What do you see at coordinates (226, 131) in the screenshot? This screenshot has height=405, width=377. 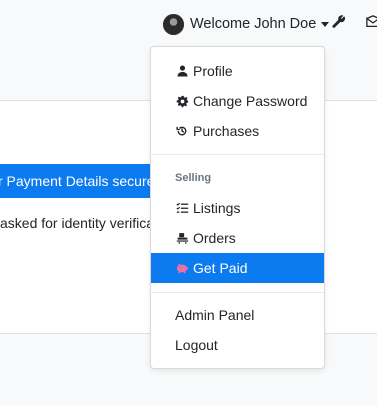 I see `menu-item-label: Purchases` at bounding box center [226, 131].